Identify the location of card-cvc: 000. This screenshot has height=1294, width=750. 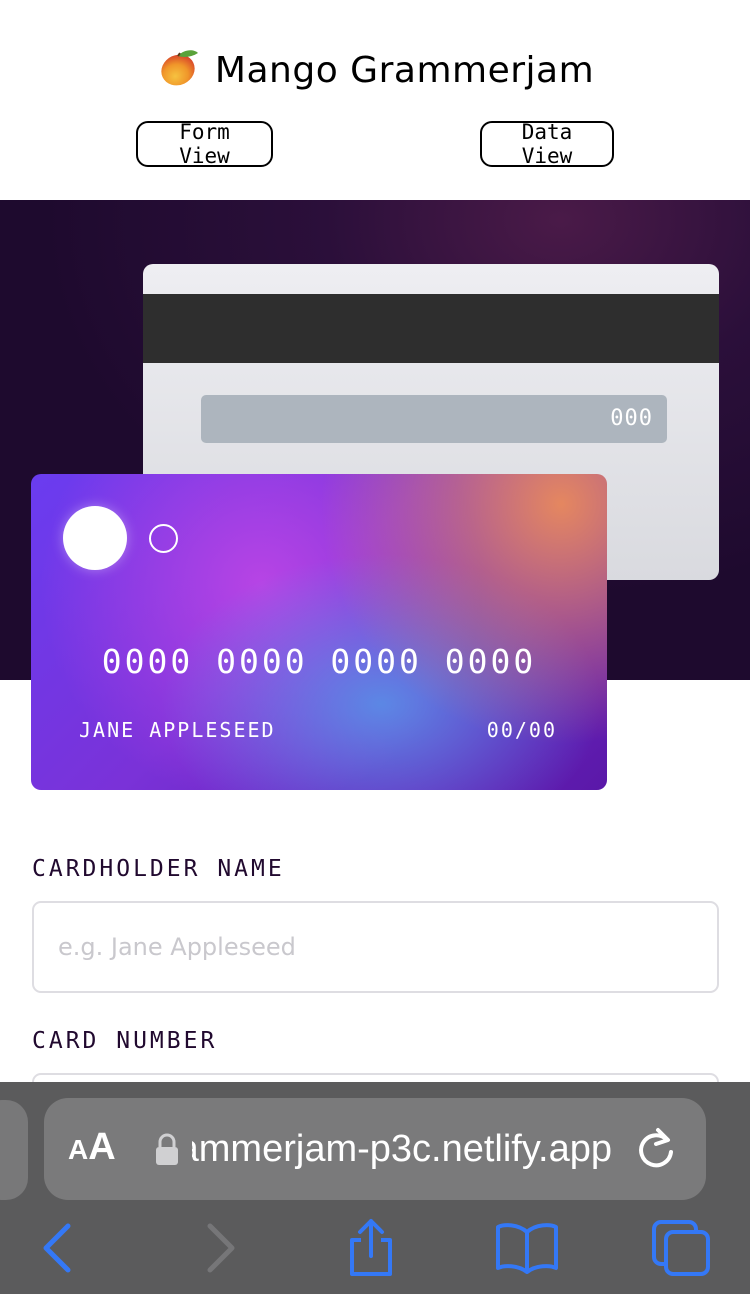
(434, 419).